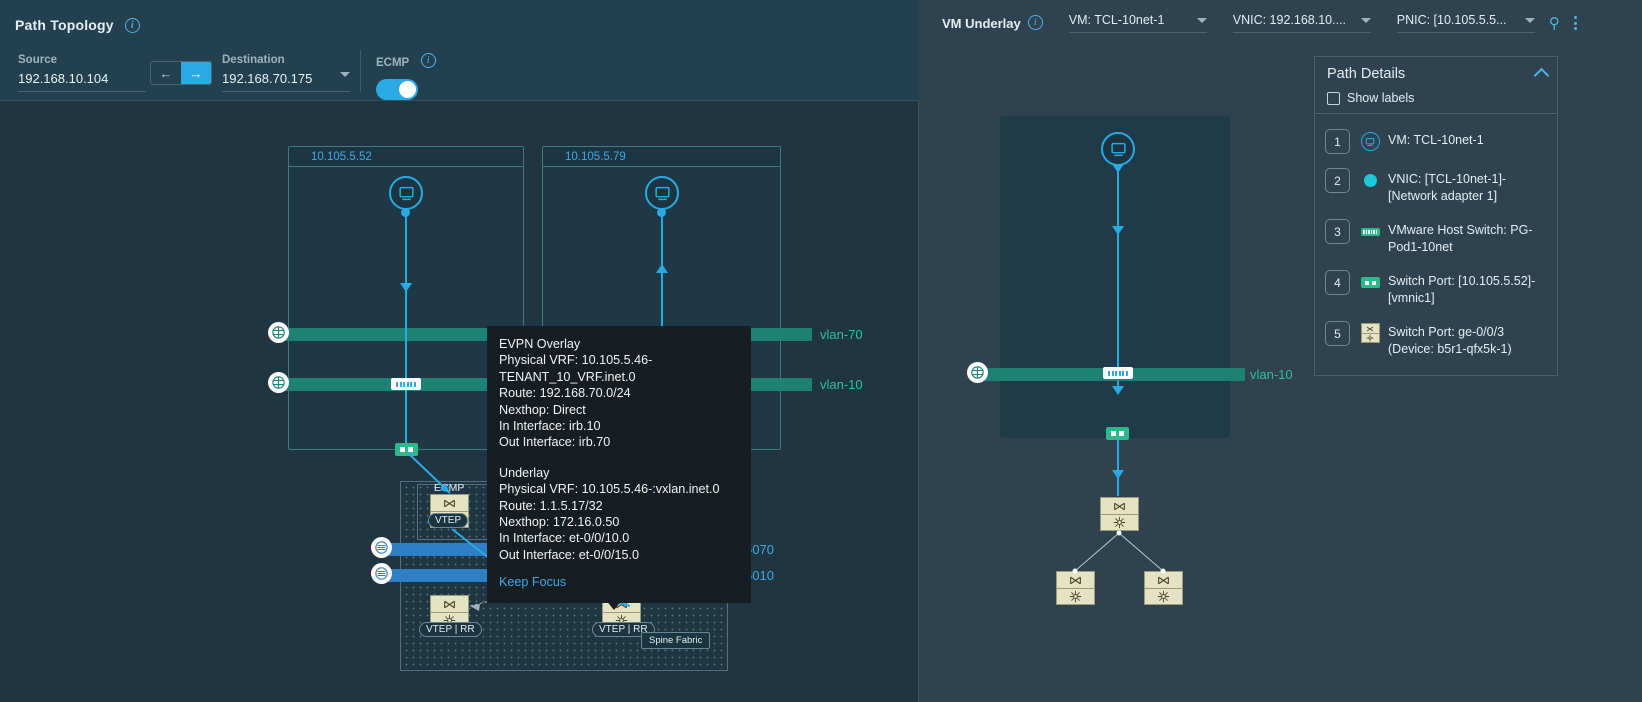 This screenshot has height=702, width=1642. I want to click on underlay-nic-chip, so click(1118, 373).